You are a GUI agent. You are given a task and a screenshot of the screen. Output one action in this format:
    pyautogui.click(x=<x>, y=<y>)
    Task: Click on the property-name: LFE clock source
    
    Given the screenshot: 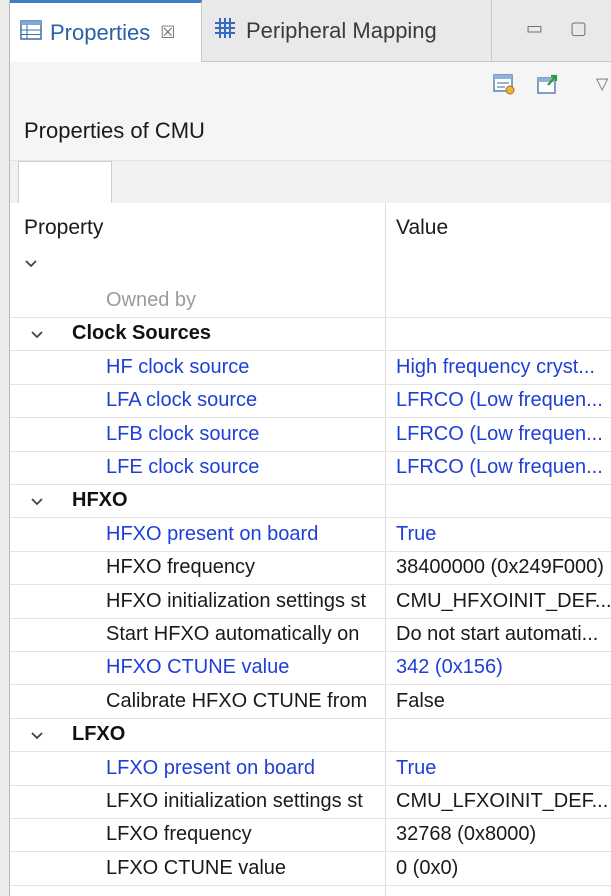 What is the action you would take?
    pyautogui.click(x=183, y=467)
    